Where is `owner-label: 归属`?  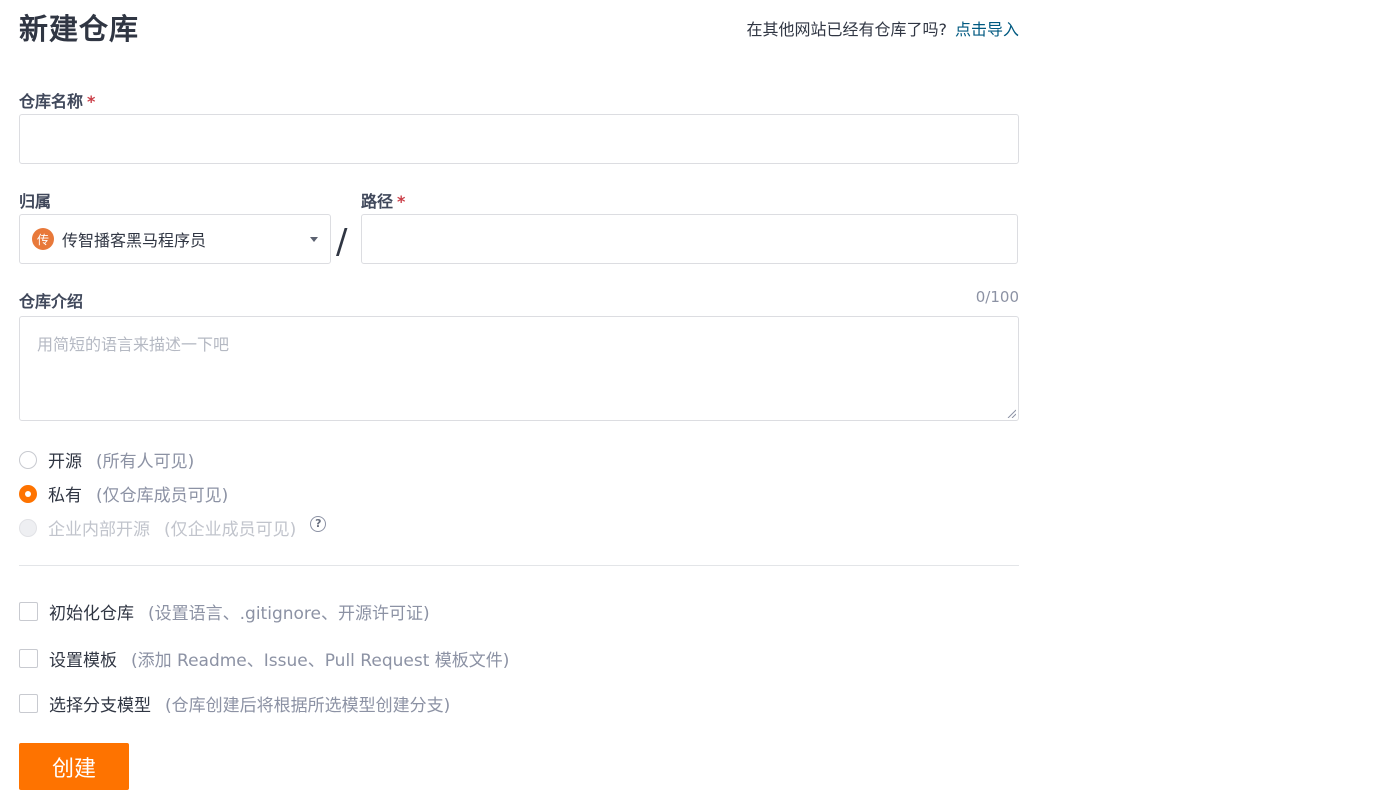
owner-label: 归属 is located at coordinates (35, 201).